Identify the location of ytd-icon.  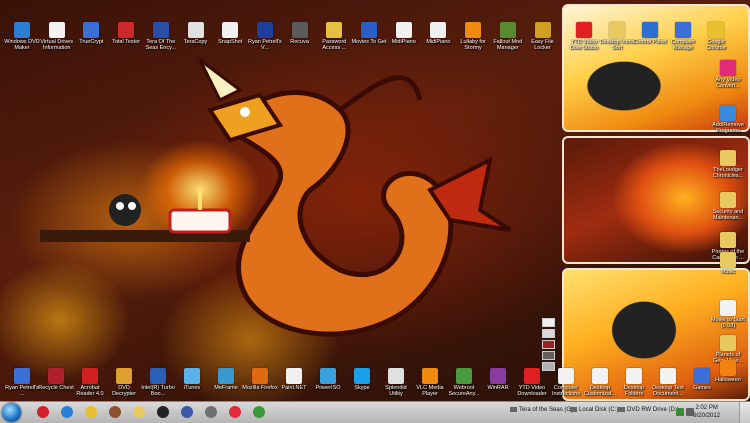
(584, 30).